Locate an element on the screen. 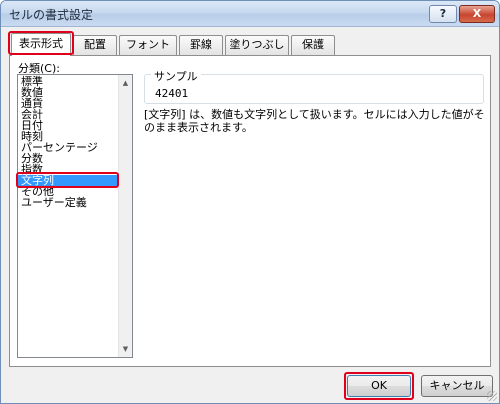  tab-strip: 表示形式 配置 フォント 罫線 塗りつぶし 保護 is located at coordinates (249, 44).